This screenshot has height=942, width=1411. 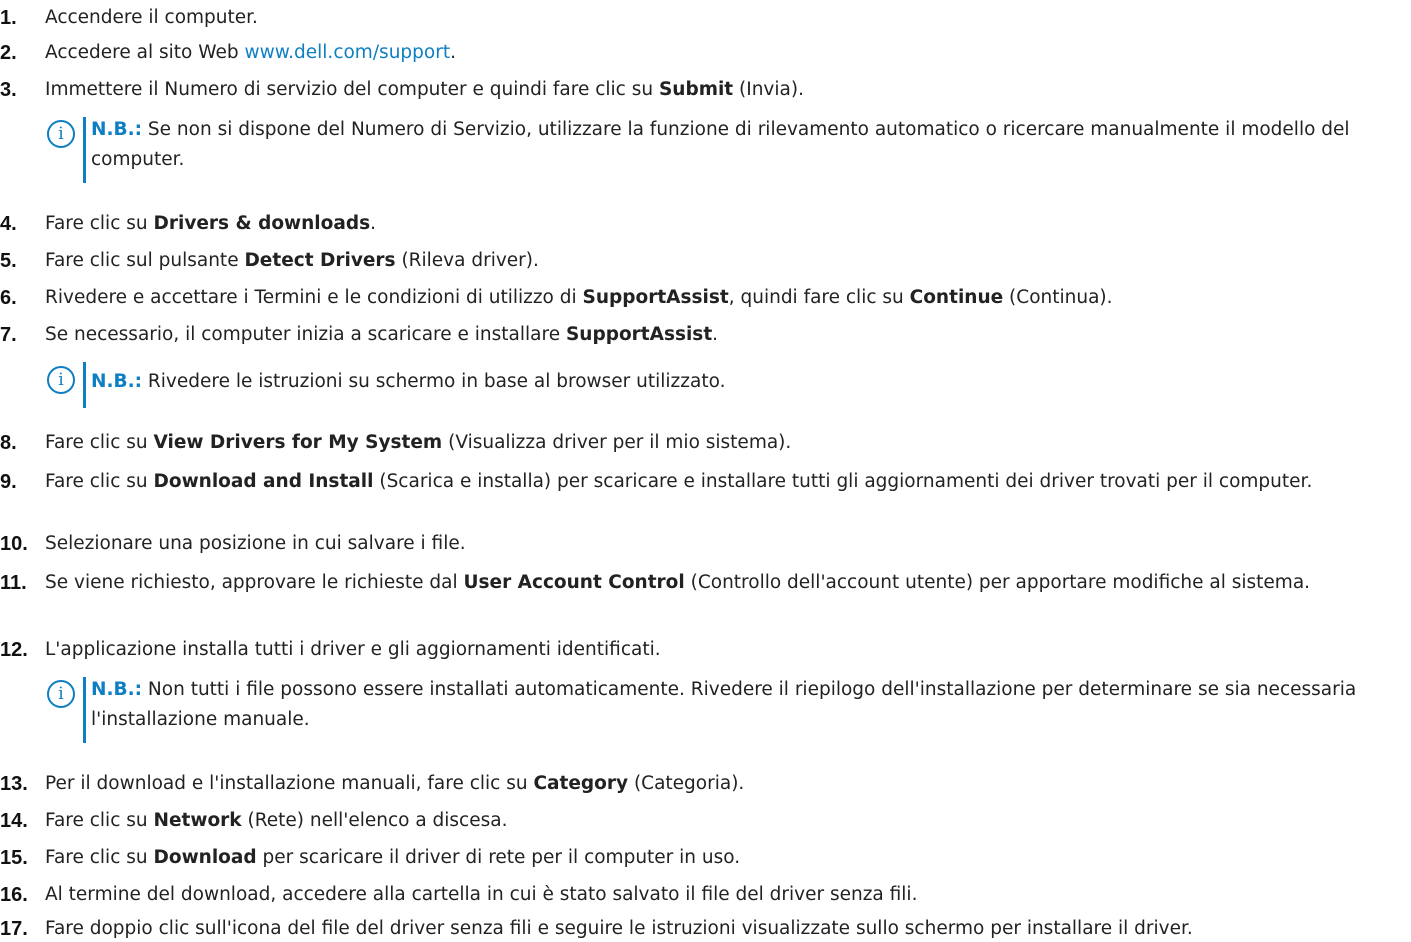 What do you see at coordinates (374, 820) in the screenshot?
I see `text-run: (Rete) nell'elenco a discesa.` at bounding box center [374, 820].